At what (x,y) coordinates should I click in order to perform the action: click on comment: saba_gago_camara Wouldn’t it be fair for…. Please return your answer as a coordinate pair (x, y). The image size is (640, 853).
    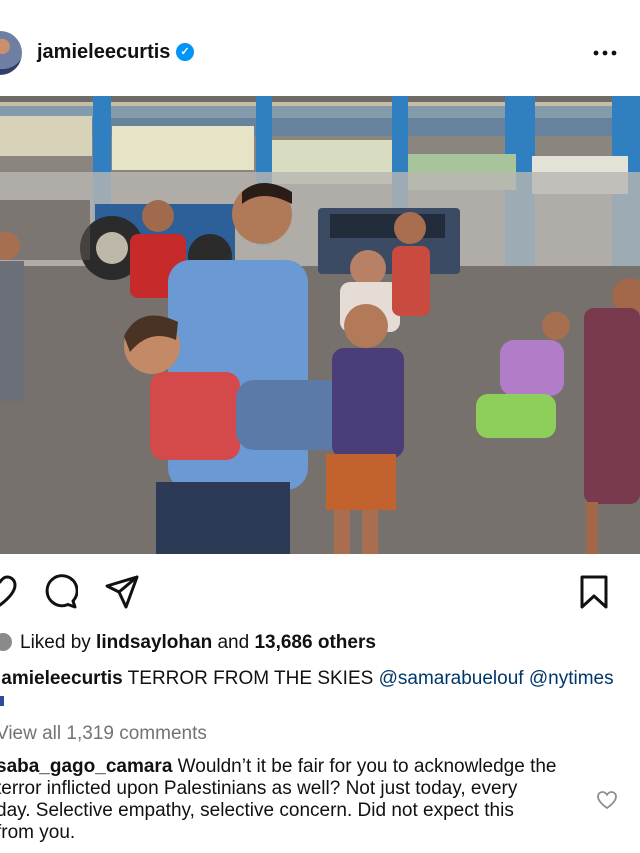
    Looking at the image, I should click on (293, 800).